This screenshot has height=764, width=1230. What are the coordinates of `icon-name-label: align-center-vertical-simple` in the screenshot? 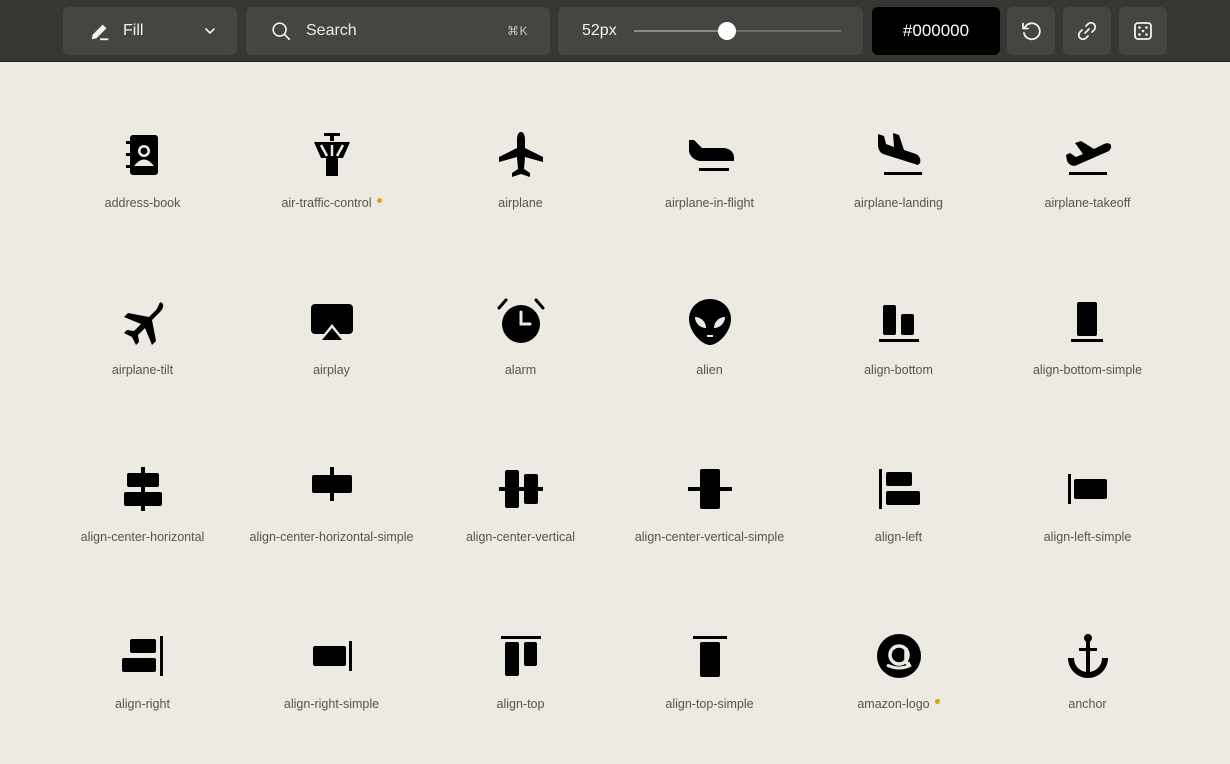 It's located at (709, 537).